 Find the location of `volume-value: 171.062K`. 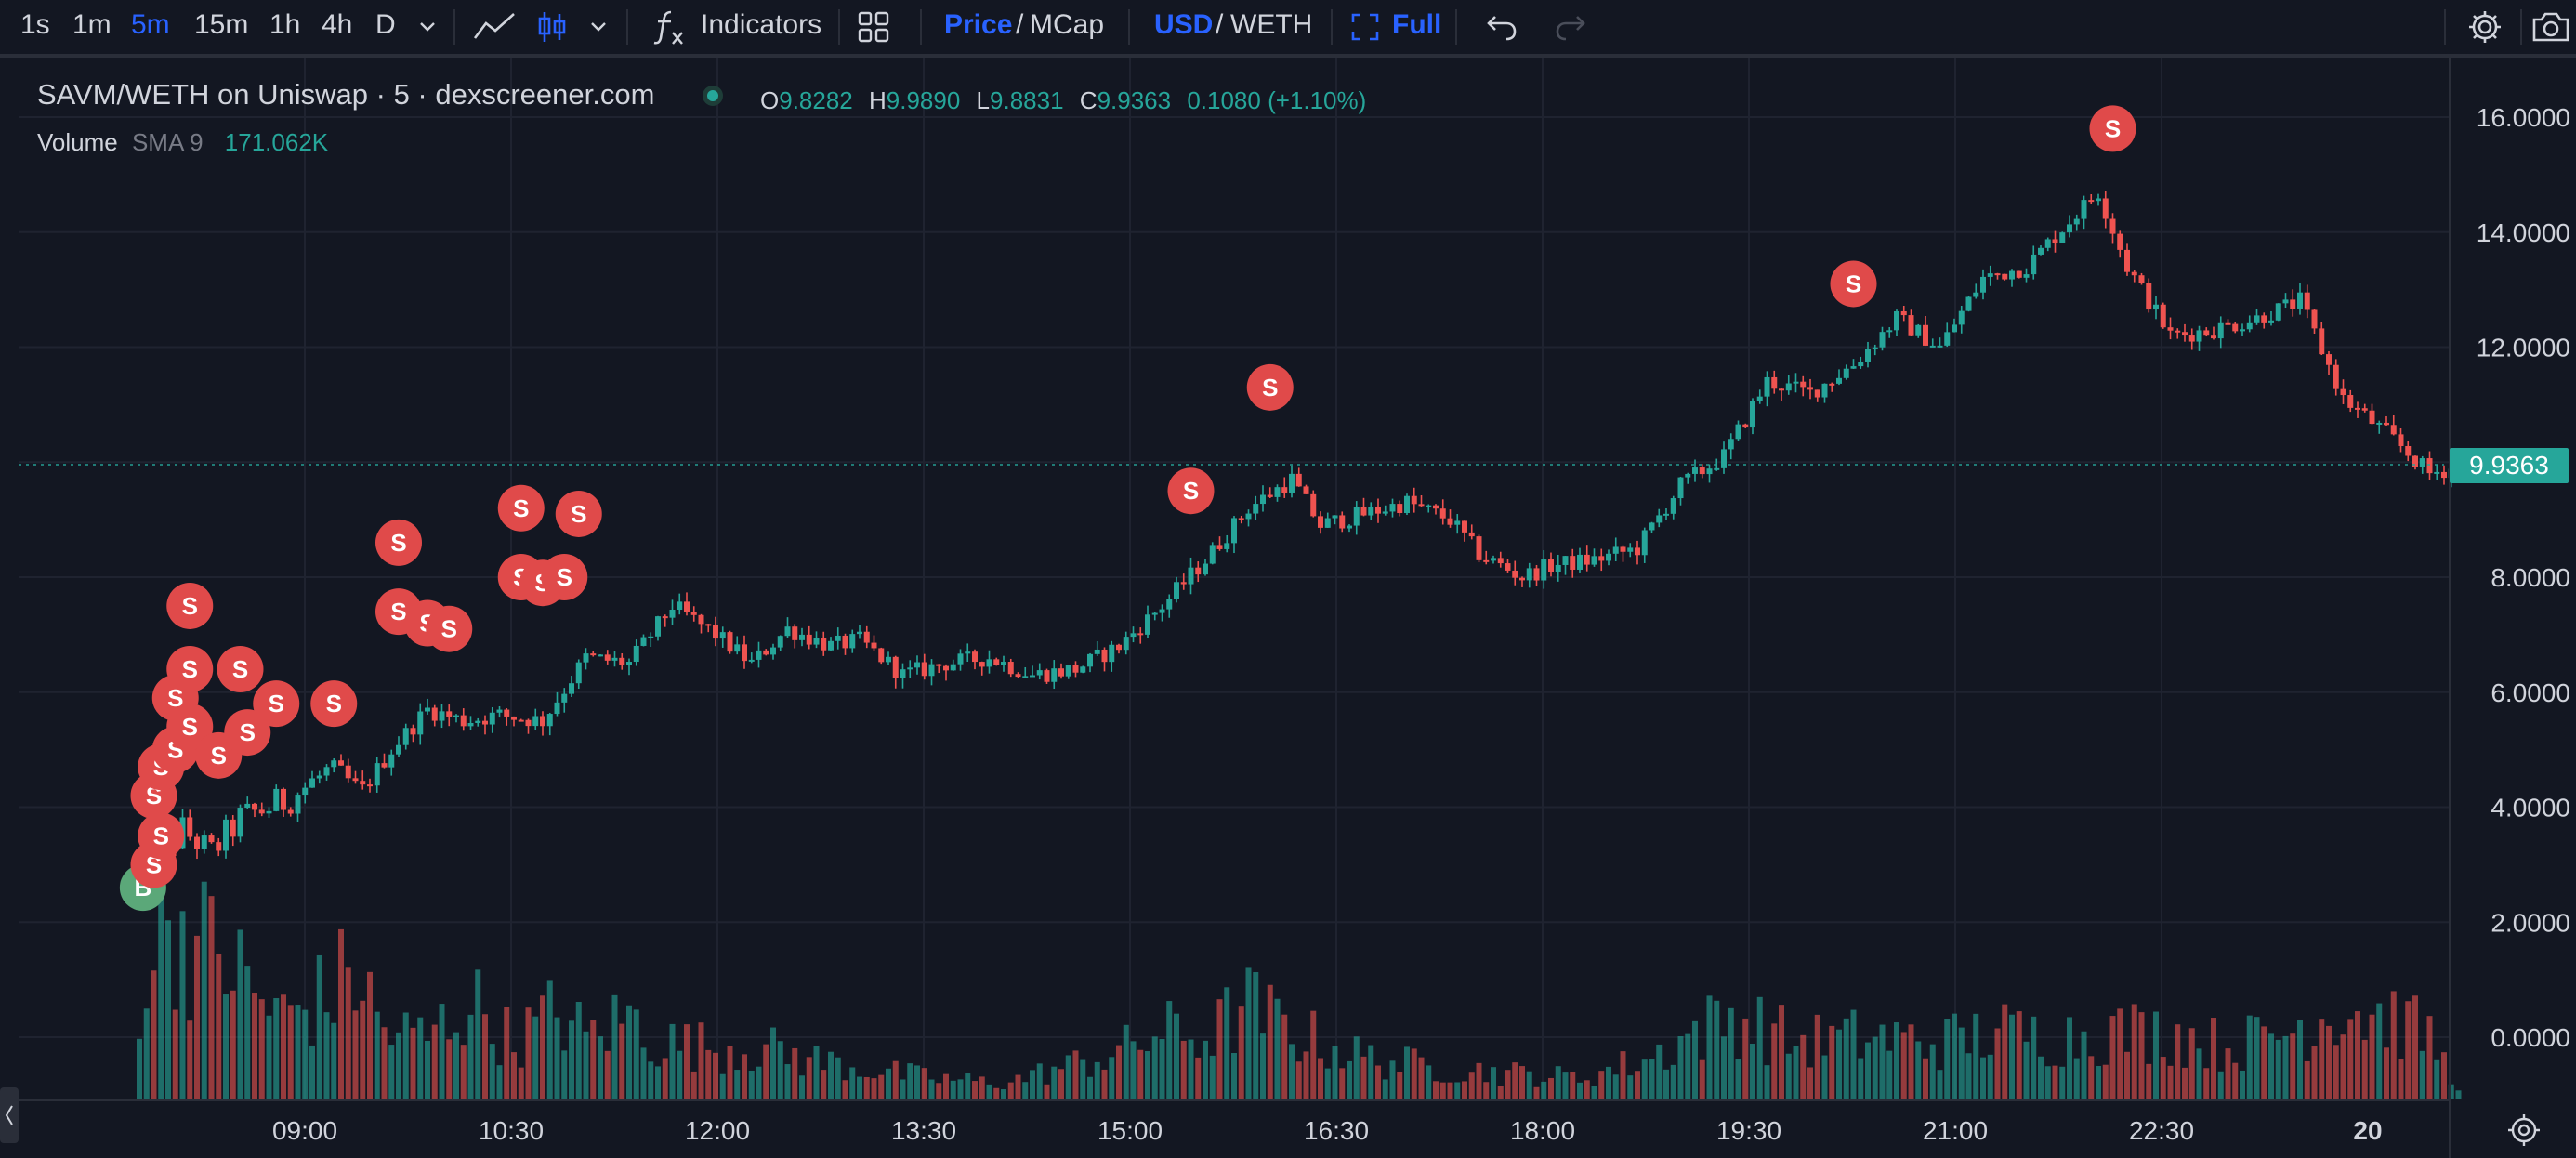

volume-value: 171.062K is located at coordinates (276, 142).